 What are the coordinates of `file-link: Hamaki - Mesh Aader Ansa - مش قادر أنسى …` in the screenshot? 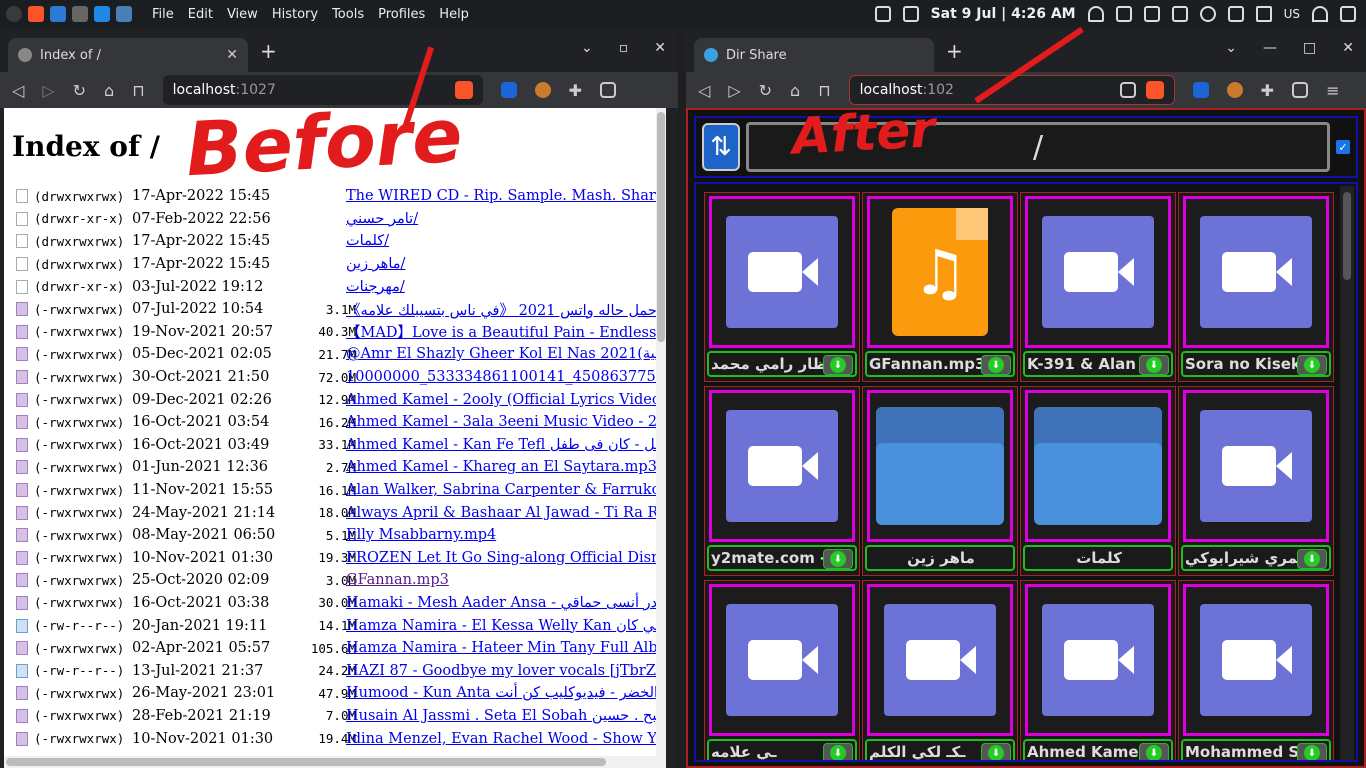 It's located at (506, 603).